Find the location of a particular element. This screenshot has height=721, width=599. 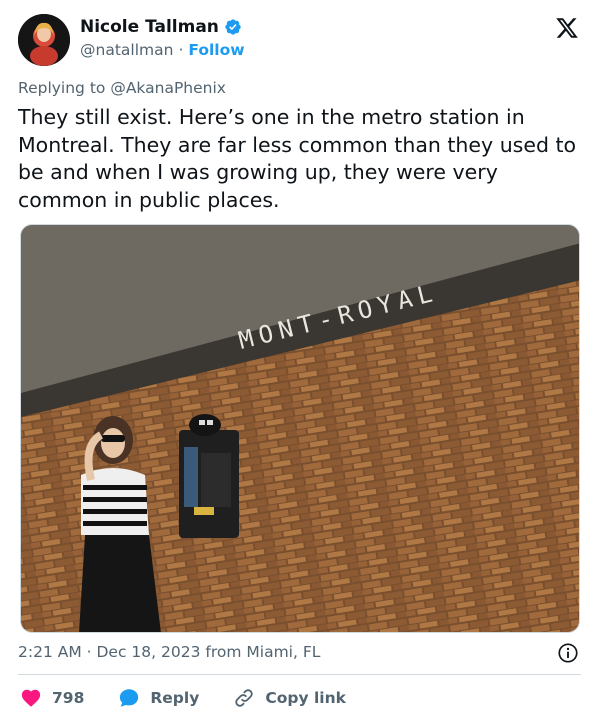

tweet-location: Miami, FL is located at coordinates (283, 652).